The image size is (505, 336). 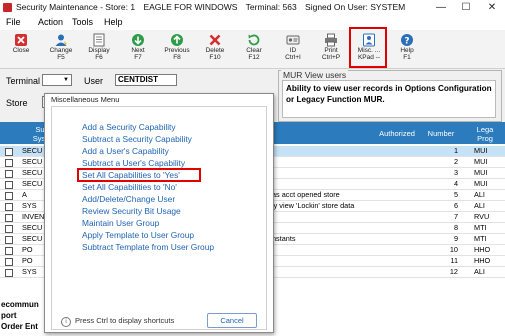 I want to click on menu-tools: Tools, so click(x=82, y=22).